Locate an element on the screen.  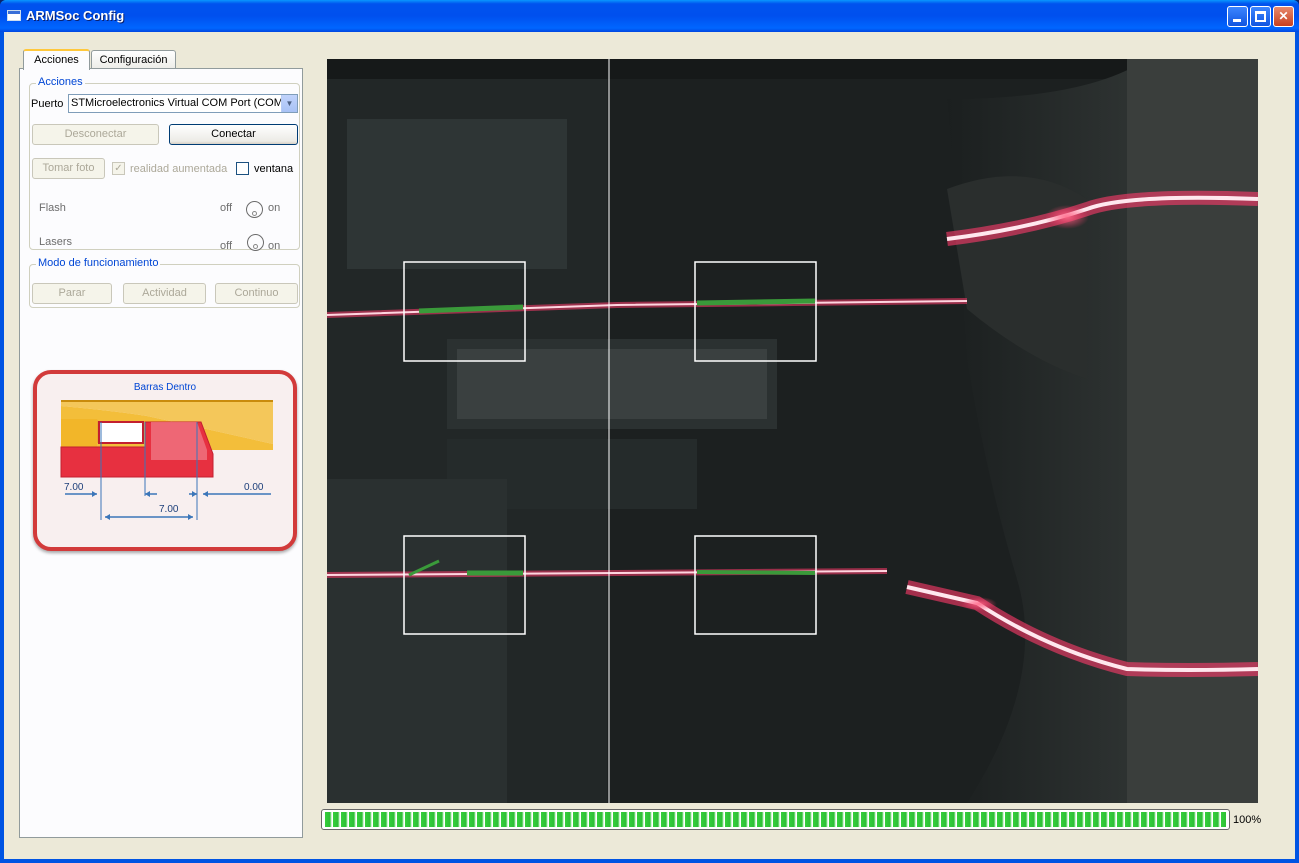
lasers-on-label: on is located at coordinates (274, 246).